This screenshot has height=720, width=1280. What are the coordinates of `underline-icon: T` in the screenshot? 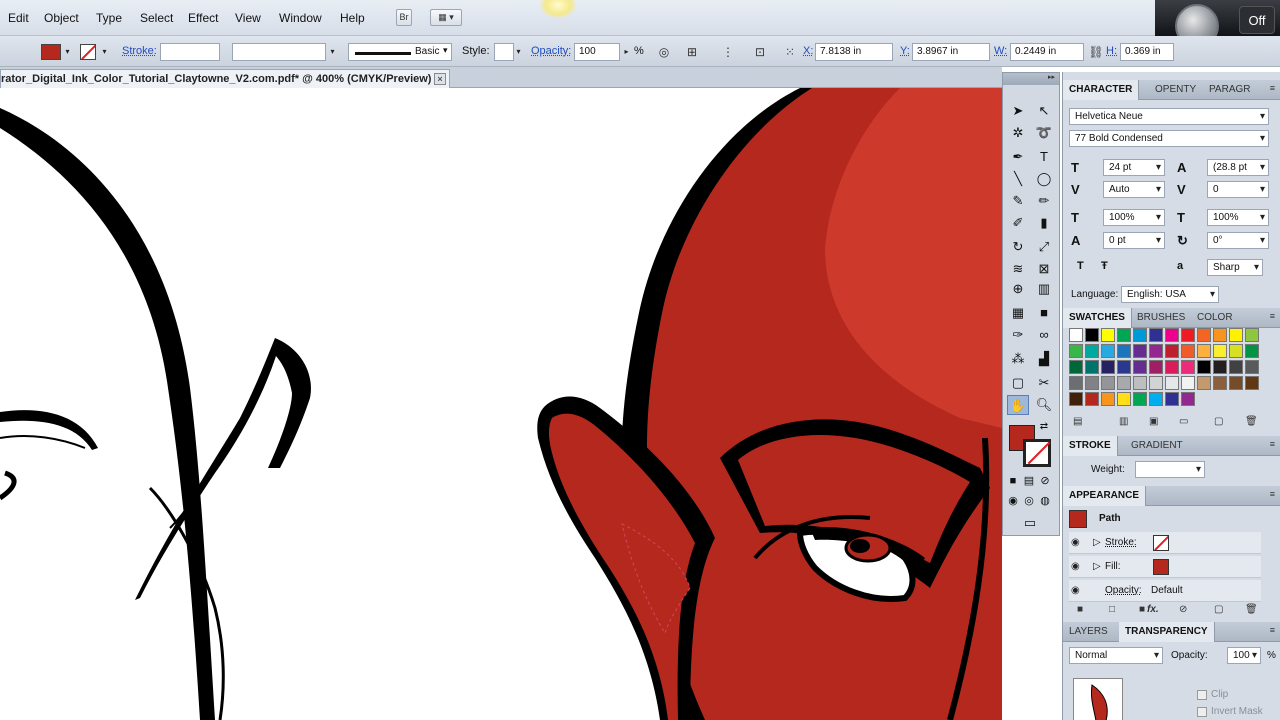 It's located at (1080, 266).